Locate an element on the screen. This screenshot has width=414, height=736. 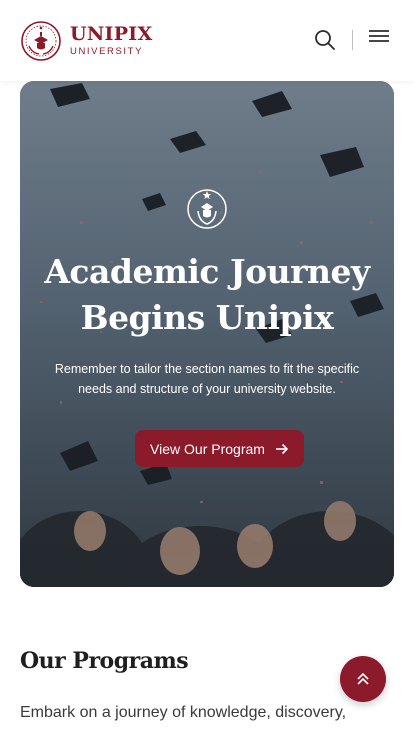
view-program-label: View Our Program is located at coordinates (207, 448).